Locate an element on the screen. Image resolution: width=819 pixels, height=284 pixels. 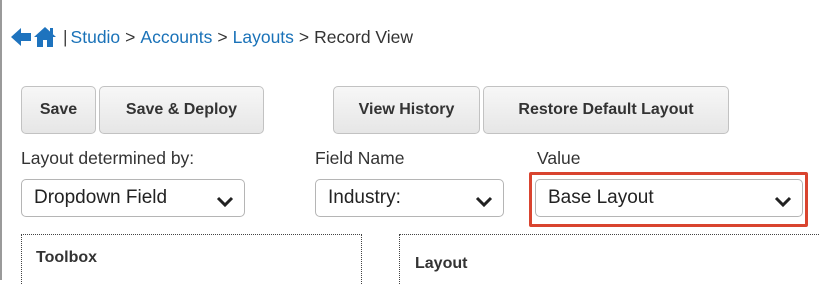
left-border is located at coordinates (1, 140).